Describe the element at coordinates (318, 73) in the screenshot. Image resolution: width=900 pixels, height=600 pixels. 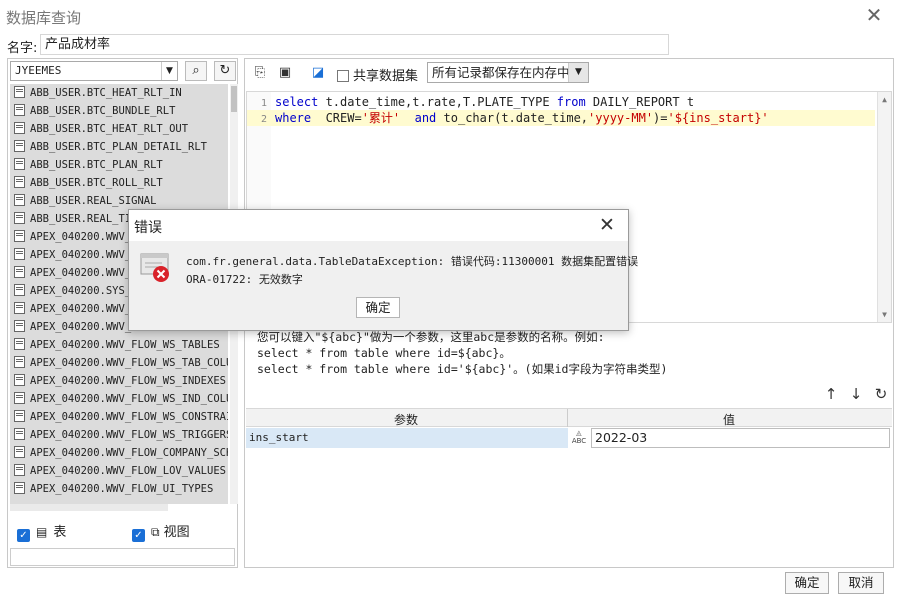
I see `param-icon: ◪` at that location.